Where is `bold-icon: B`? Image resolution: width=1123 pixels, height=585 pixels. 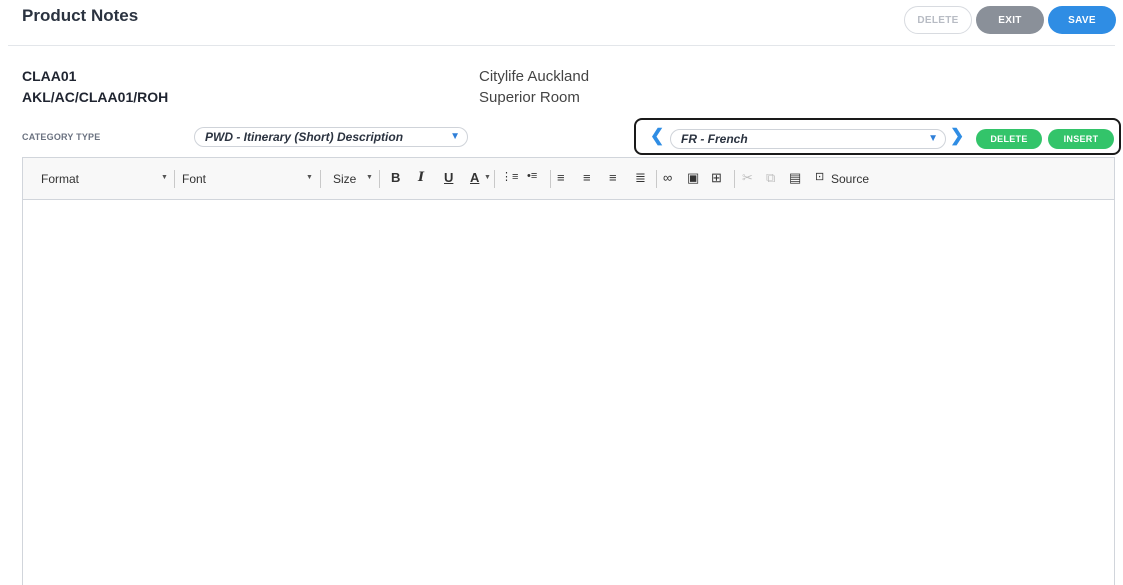
bold-icon: B is located at coordinates (395, 177).